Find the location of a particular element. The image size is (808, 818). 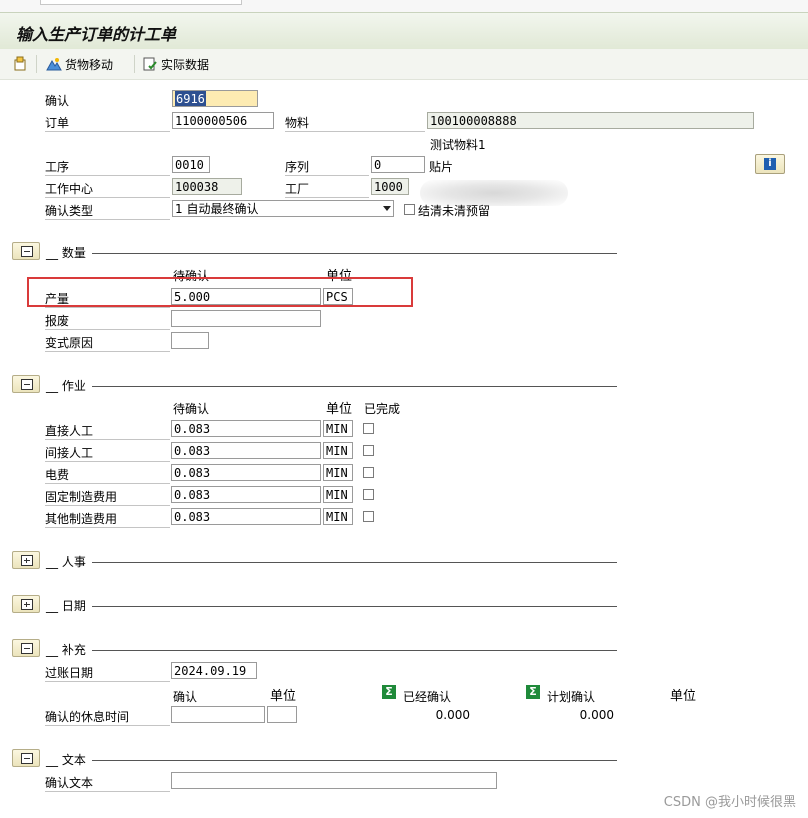

goods-movement-label: 货物移动 is located at coordinates (89, 64).